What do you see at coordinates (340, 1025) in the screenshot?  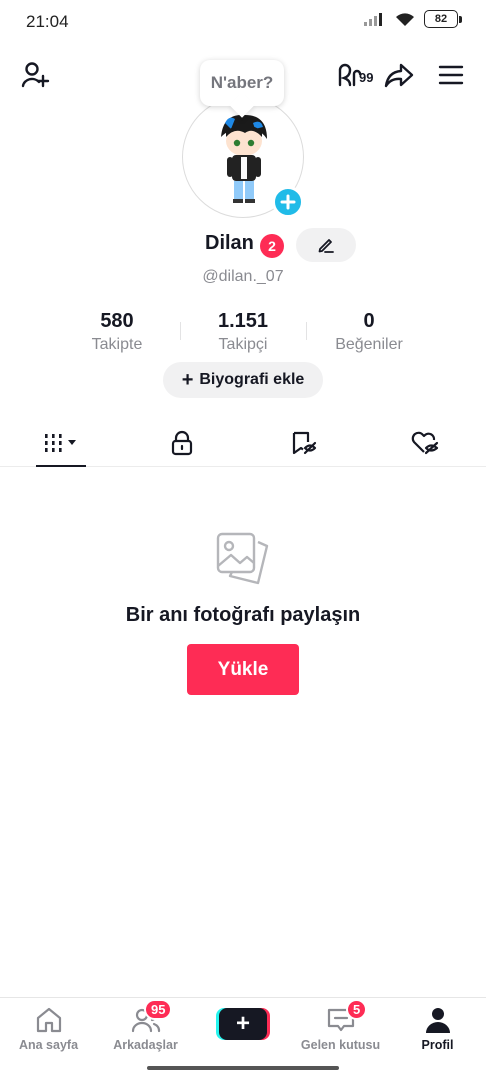 I see `nav-inbox: Gelen kutusu 5` at bounding box center [340, 1025].